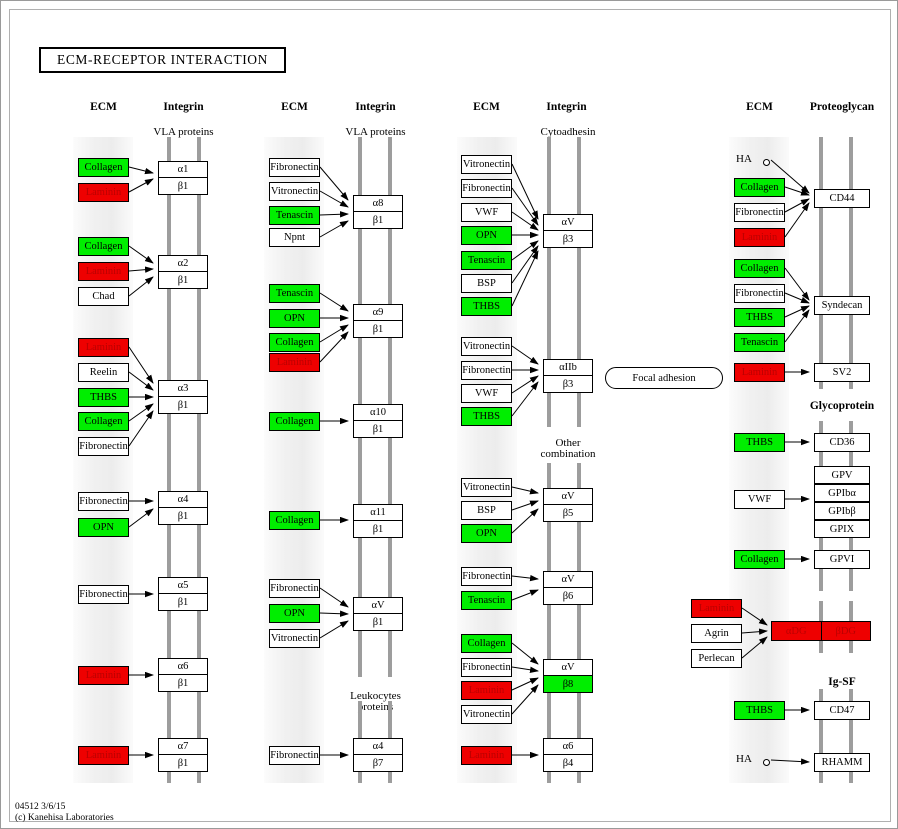 This screenshot has height=829, width=898. I want to click on receptor-α8β1: α8 β1, so click(378, 212).